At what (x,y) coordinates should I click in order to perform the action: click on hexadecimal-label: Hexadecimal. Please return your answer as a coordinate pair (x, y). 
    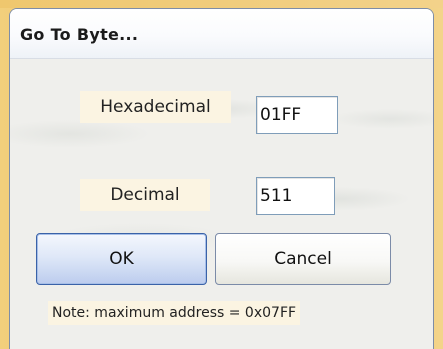
    Looking at the image, I should click on (155, 107).